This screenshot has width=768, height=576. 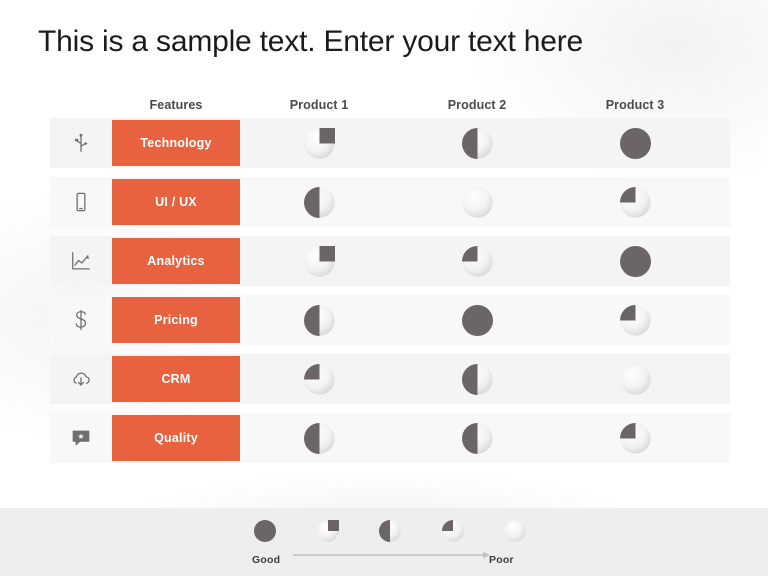 What do you see at coordinates (81, 379) in the screenshot?
I see `cloud-download-icon` at bounding box center [81, 379].